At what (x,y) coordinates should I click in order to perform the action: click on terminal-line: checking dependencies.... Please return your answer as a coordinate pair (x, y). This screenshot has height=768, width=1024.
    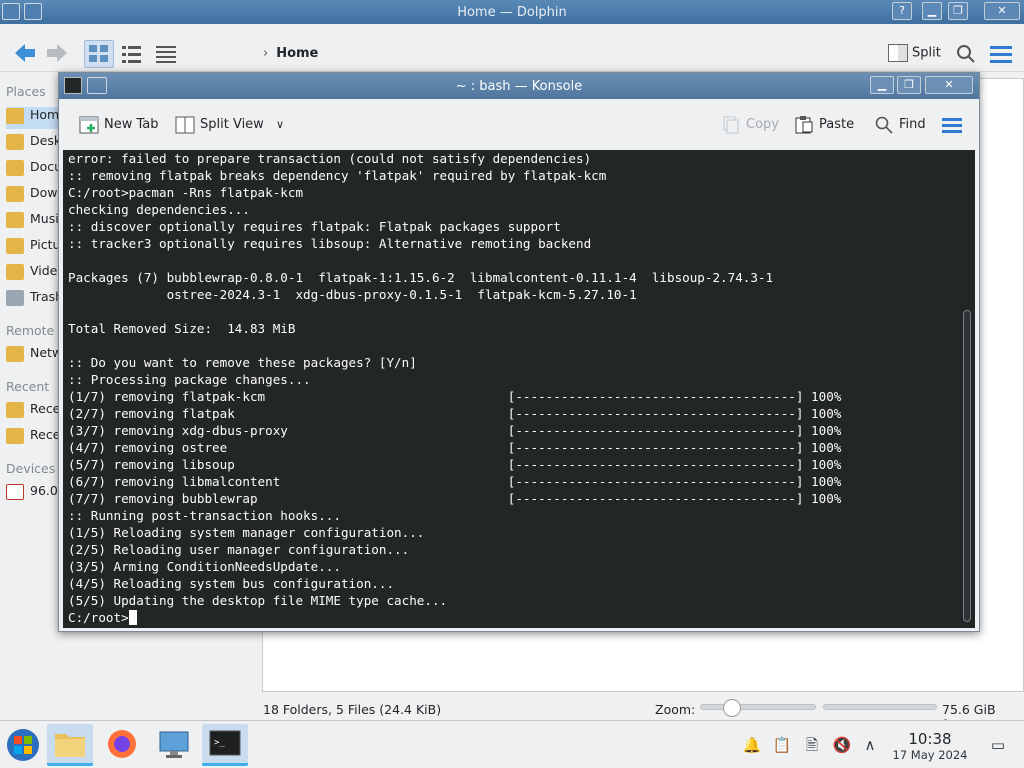
    Looking at the image, I should click on (159, 209).